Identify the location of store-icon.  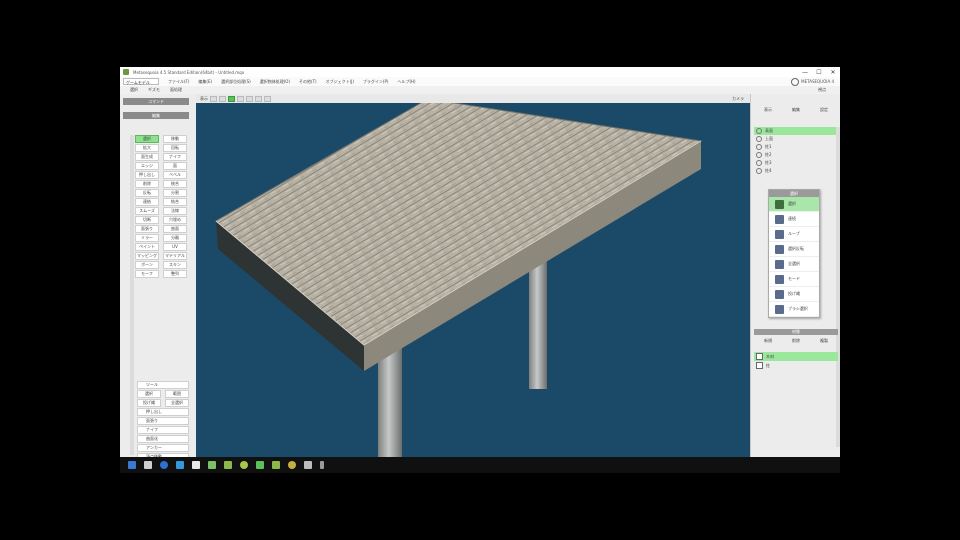
(180, 465).